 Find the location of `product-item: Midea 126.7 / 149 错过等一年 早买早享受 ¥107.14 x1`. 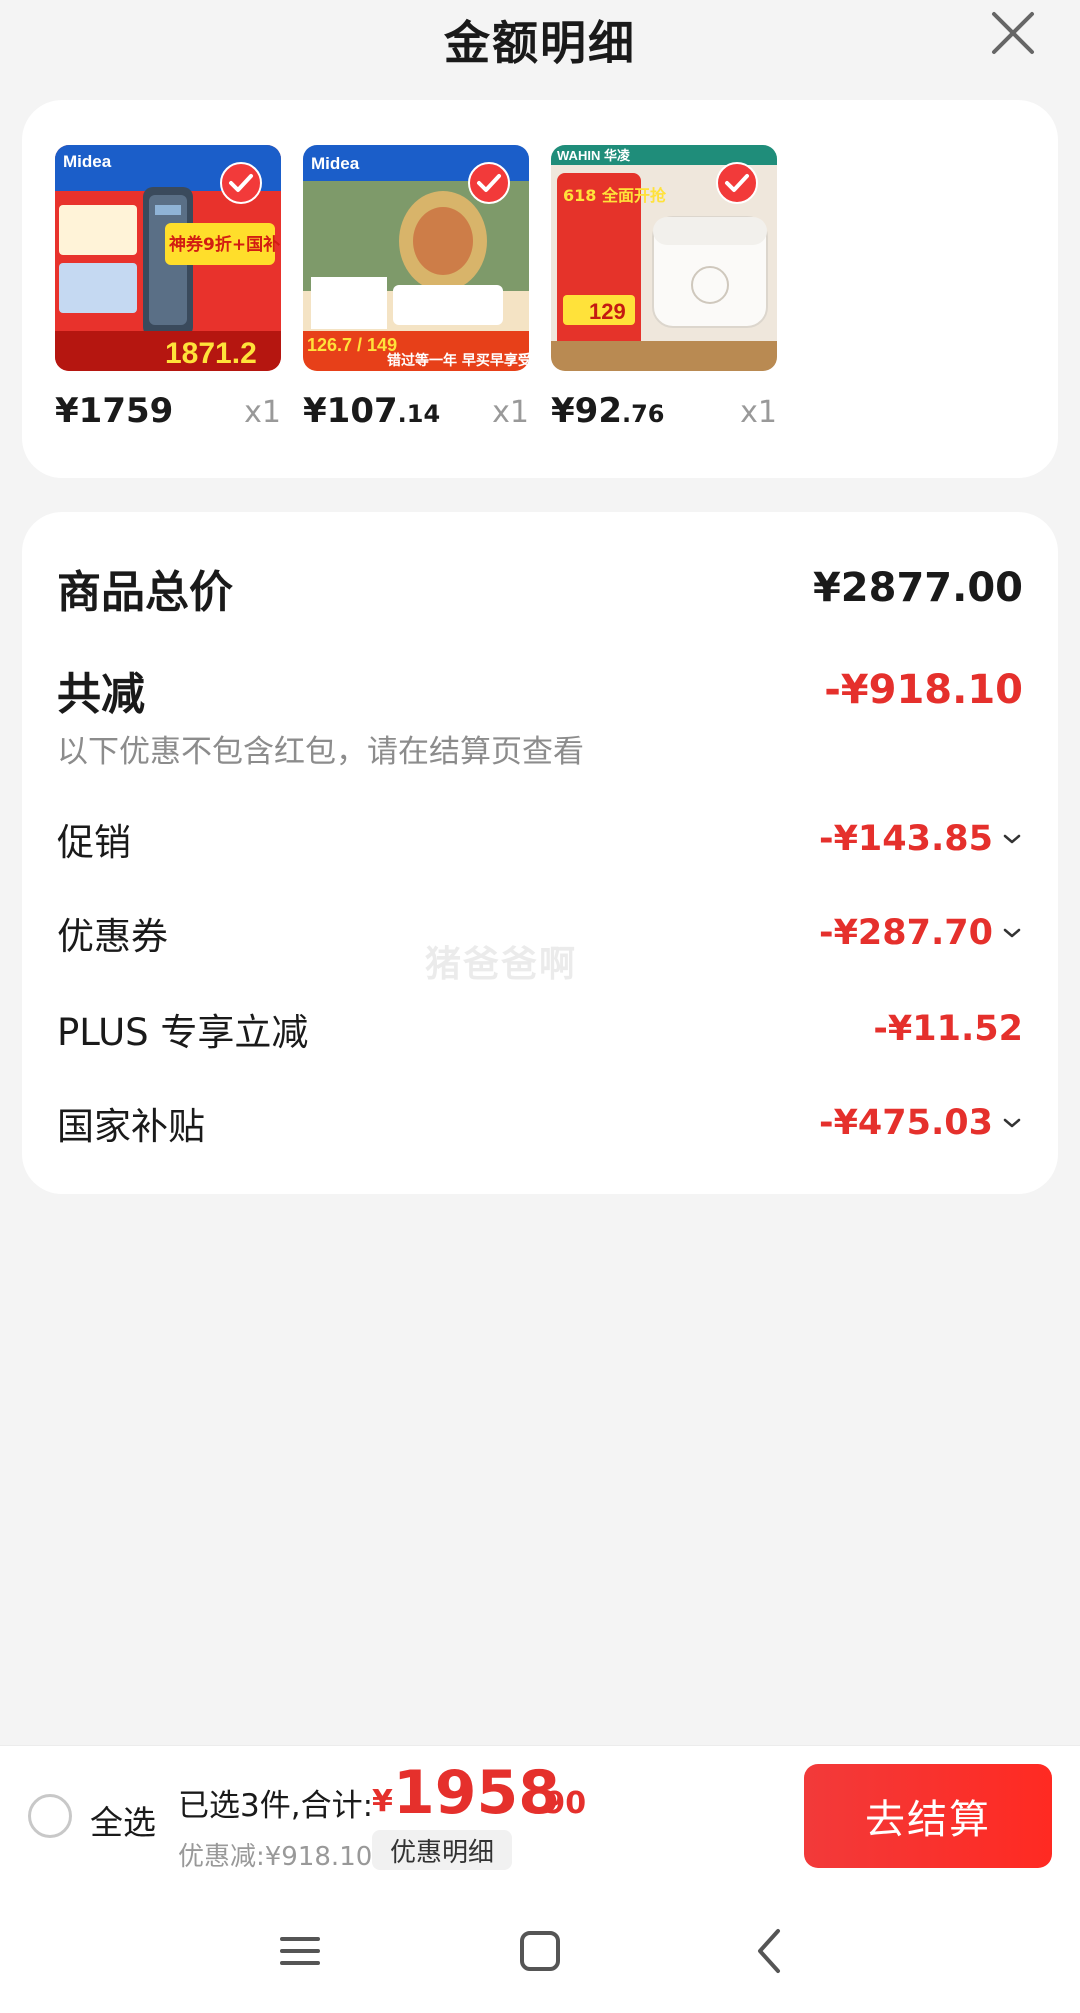

product-item: Midea 126.7 / 149 错过等一年 早买早享受 ¥107.14 x1 is located at coordinates (416, 288).